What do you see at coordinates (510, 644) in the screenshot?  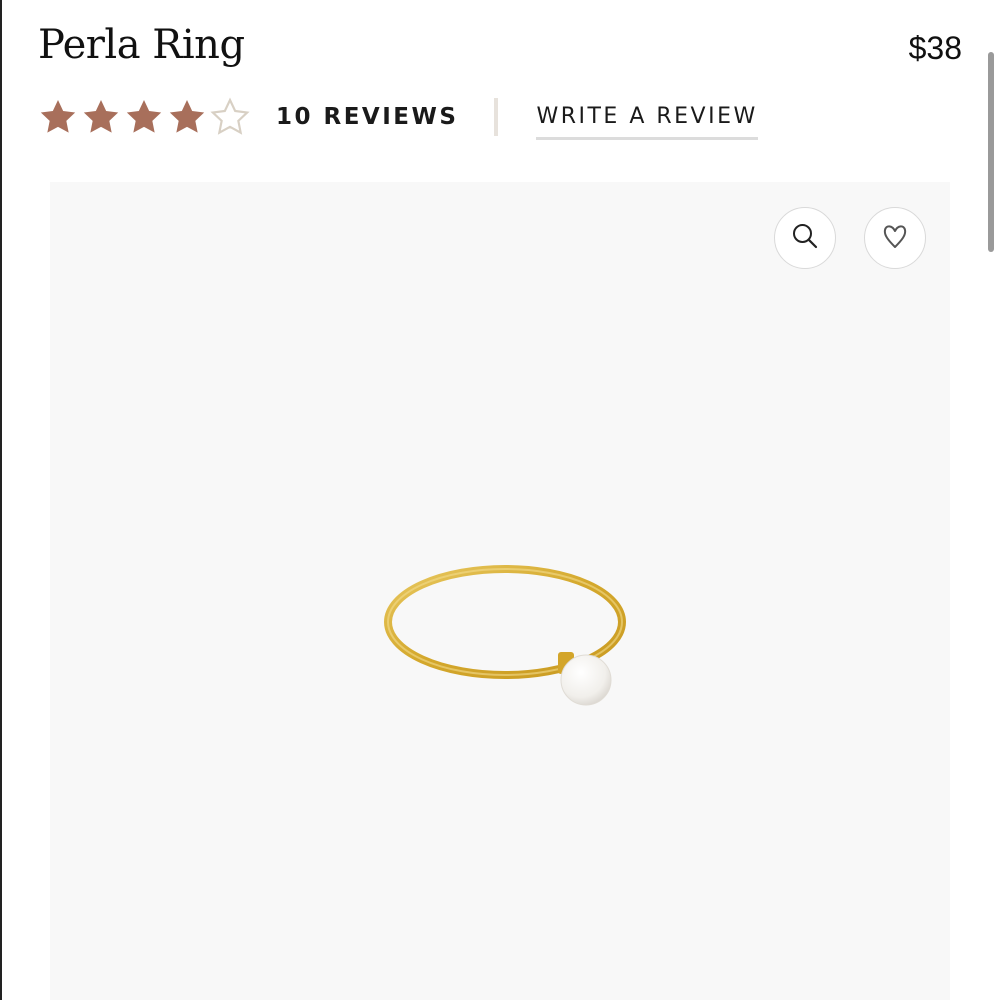 I see `product-image-ring` at bounding box center [510, 644].